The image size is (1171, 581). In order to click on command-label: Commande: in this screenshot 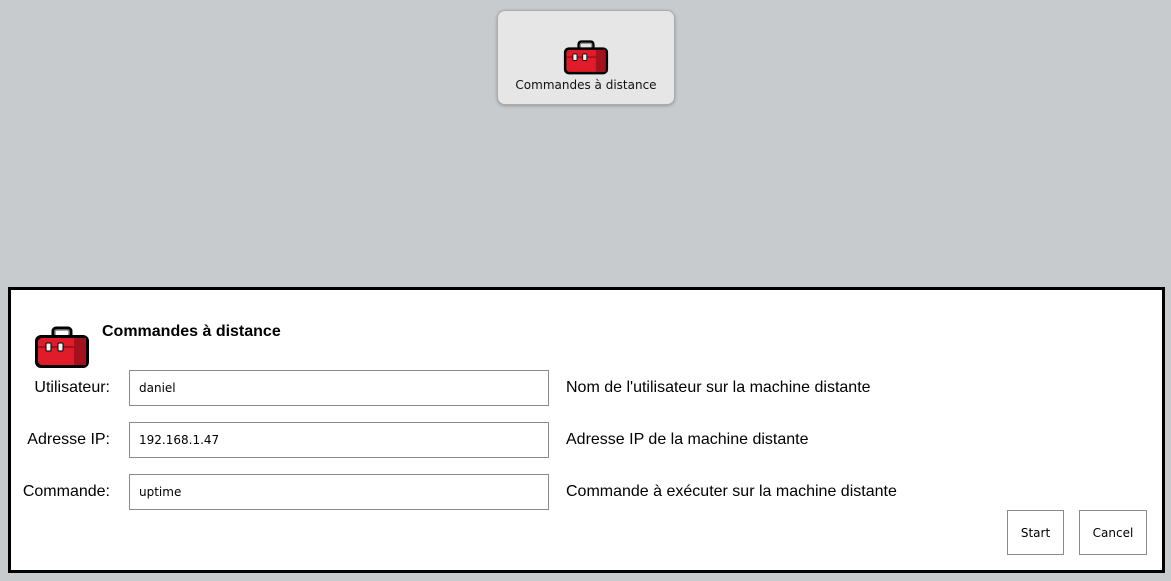, I will do `click(66, 491)`.